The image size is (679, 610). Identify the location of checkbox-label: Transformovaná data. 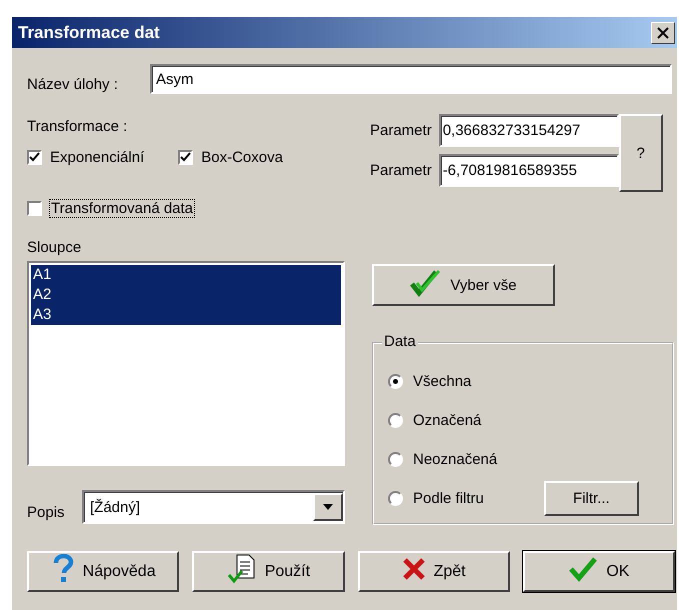
(122, 208).